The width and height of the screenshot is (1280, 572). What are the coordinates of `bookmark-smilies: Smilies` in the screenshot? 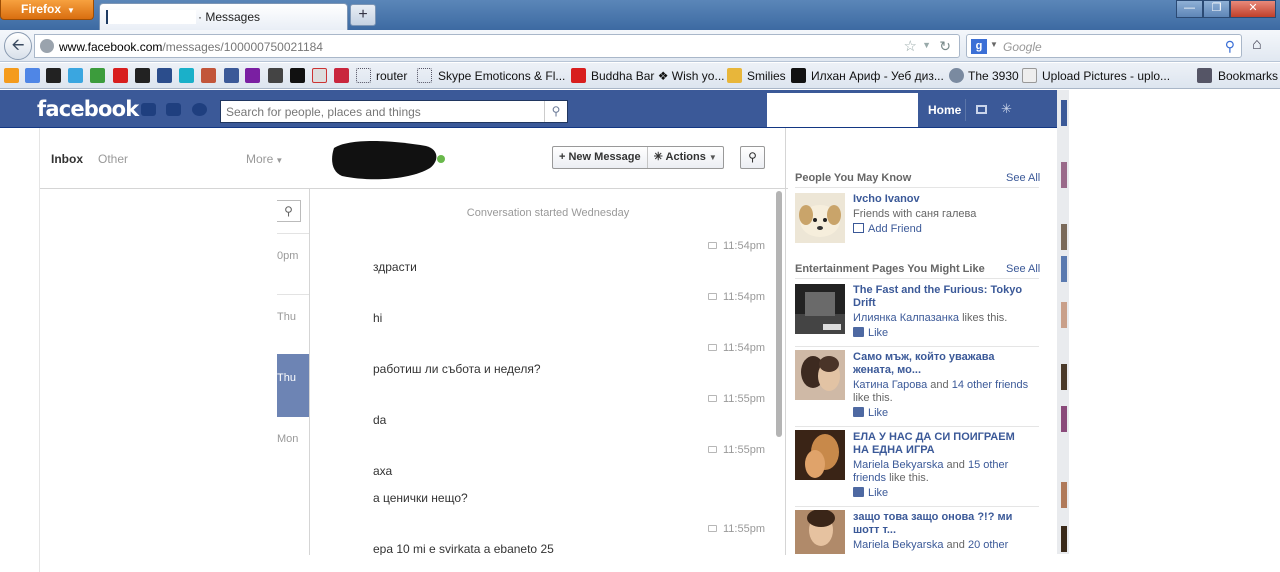 It's located at (766, 76).